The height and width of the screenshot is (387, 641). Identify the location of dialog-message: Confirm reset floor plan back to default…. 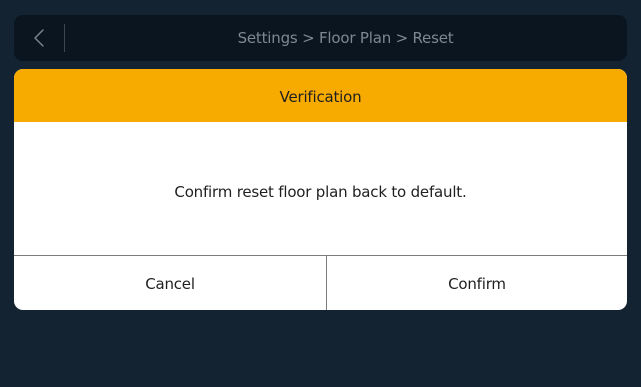
(320, 192).